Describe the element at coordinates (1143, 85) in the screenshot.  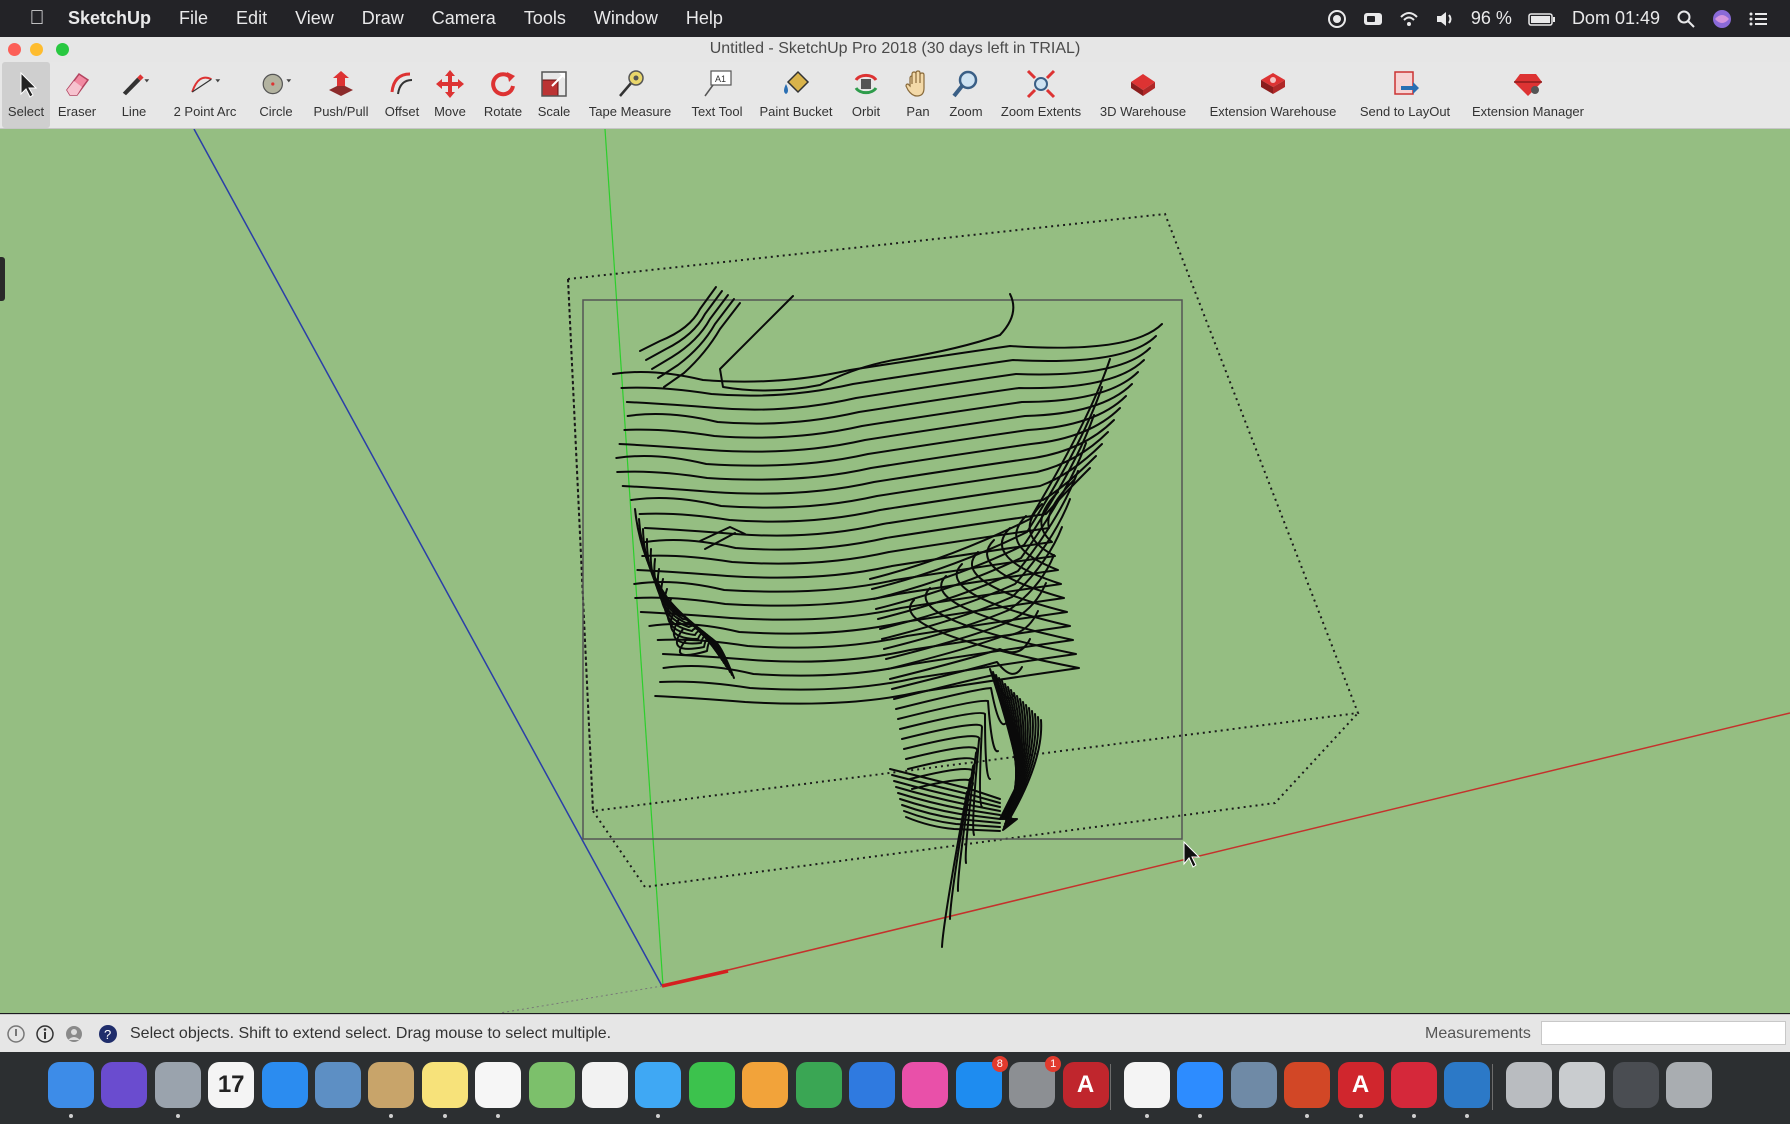
I see `warehouse-icon` at that location.